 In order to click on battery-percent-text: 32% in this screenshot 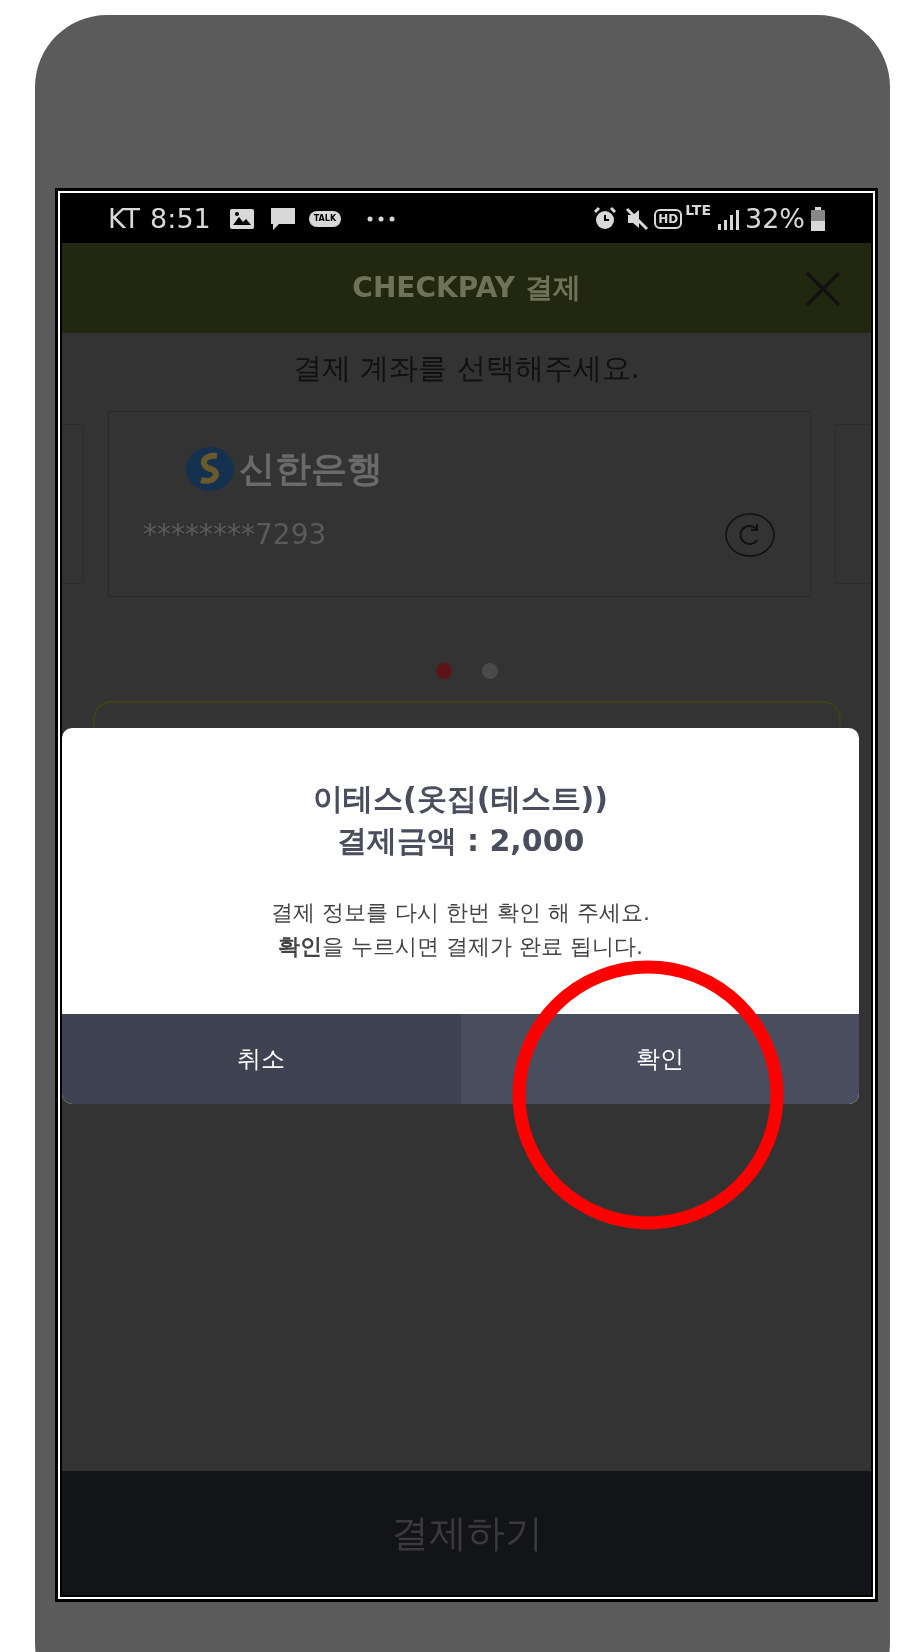, I will do `click(775, 218)`.